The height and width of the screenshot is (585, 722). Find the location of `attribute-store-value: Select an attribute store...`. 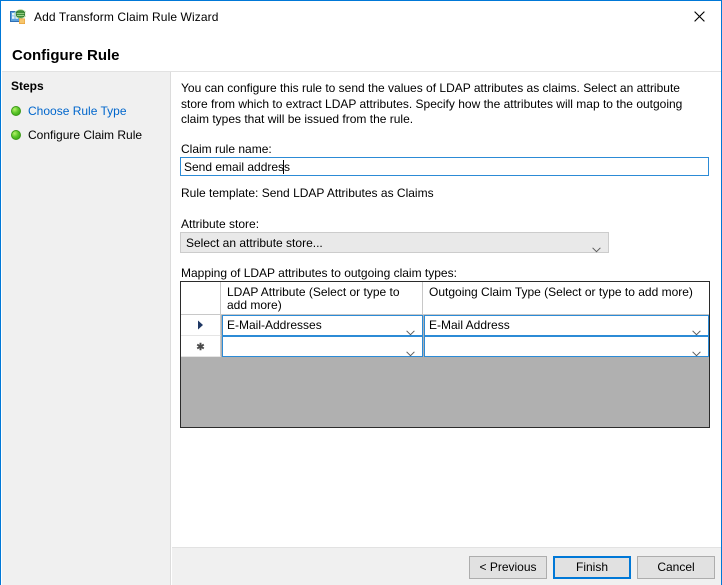

attribute-store-value: Select an attribute store... is located at coordinates (254, 243).